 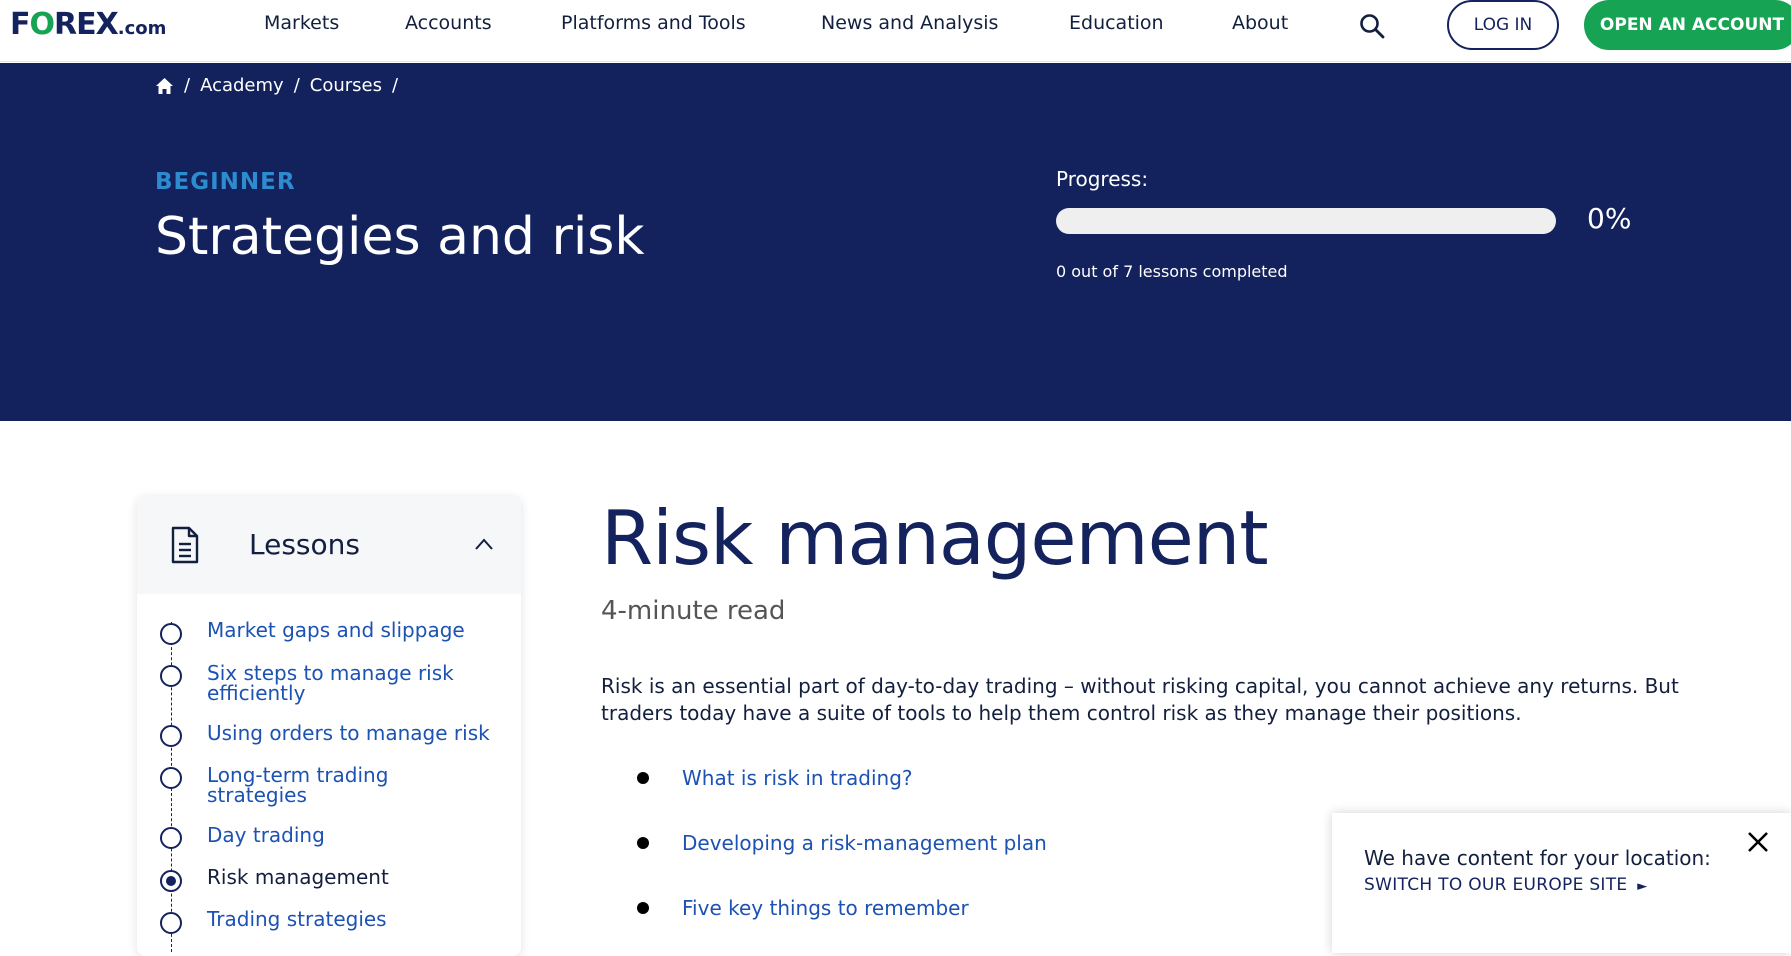 I want to click on search-icon, so click(x=1372, y=26).